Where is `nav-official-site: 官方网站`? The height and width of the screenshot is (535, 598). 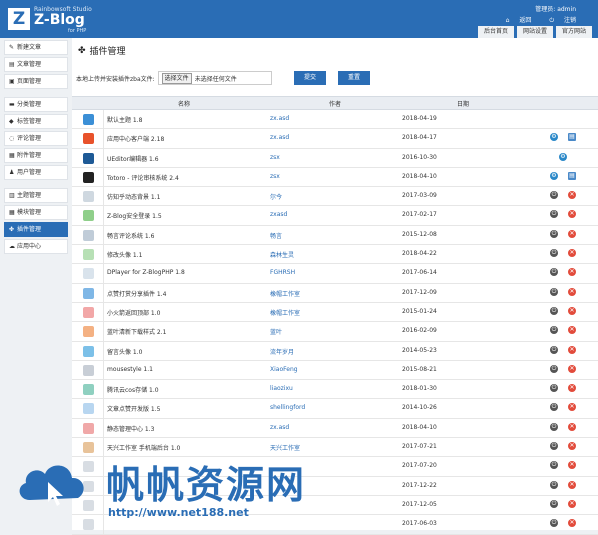 nav-official-site: 官方网站 is located at coordinates (573, 32).